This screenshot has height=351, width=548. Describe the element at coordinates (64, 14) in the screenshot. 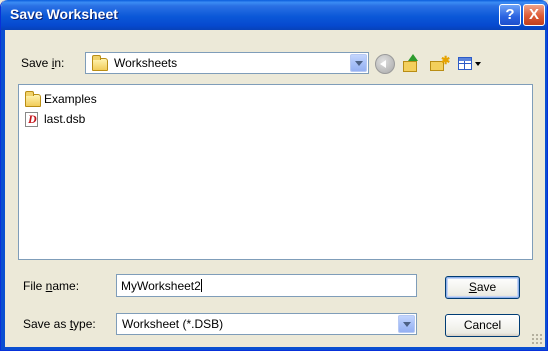

I see `dialog-title: Save Worksheet` at that location.